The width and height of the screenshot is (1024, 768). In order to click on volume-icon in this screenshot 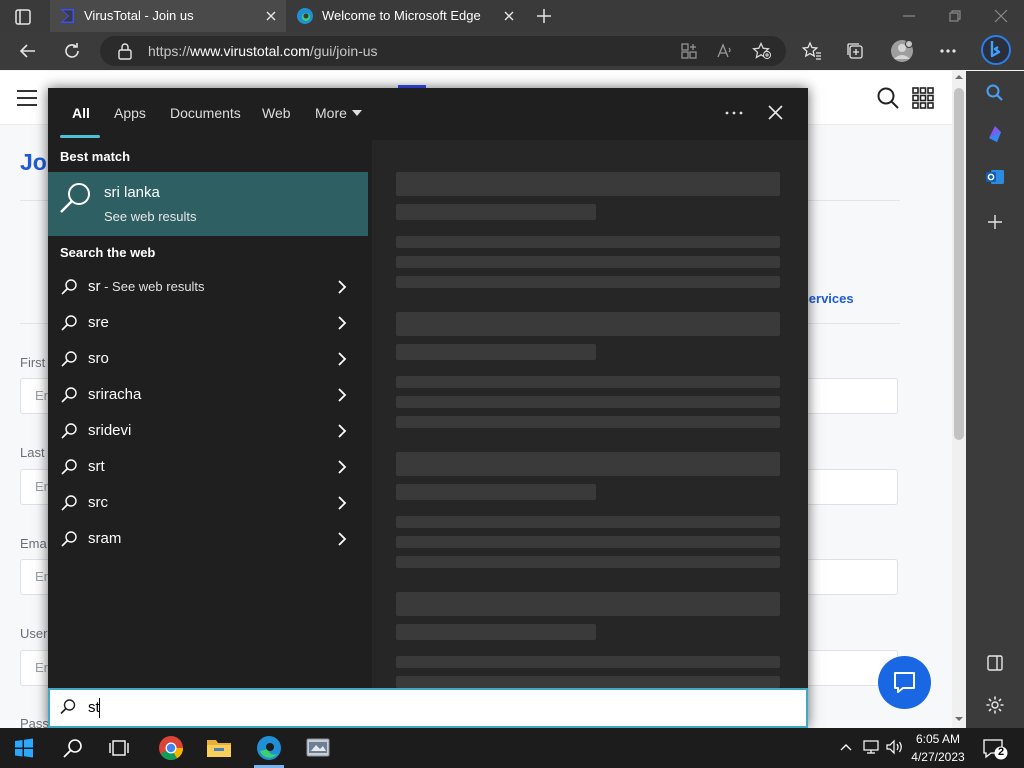, I will do `click(895, 747)`.